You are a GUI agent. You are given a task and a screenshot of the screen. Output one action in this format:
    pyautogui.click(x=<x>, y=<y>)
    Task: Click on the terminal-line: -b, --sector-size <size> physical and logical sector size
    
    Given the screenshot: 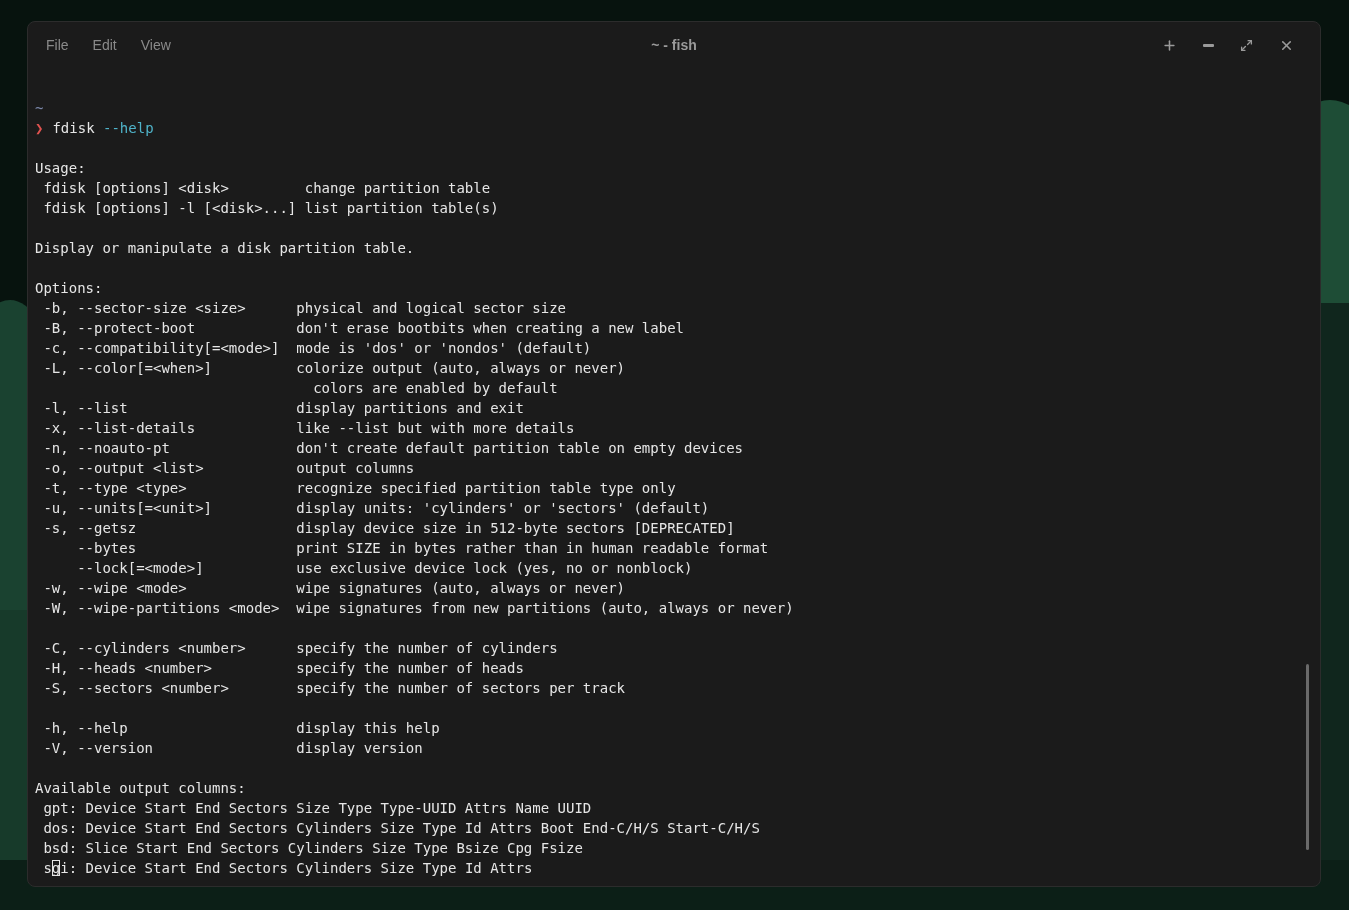 What is the action you would take?
    pyautogui.click(x=304, y=308)
    